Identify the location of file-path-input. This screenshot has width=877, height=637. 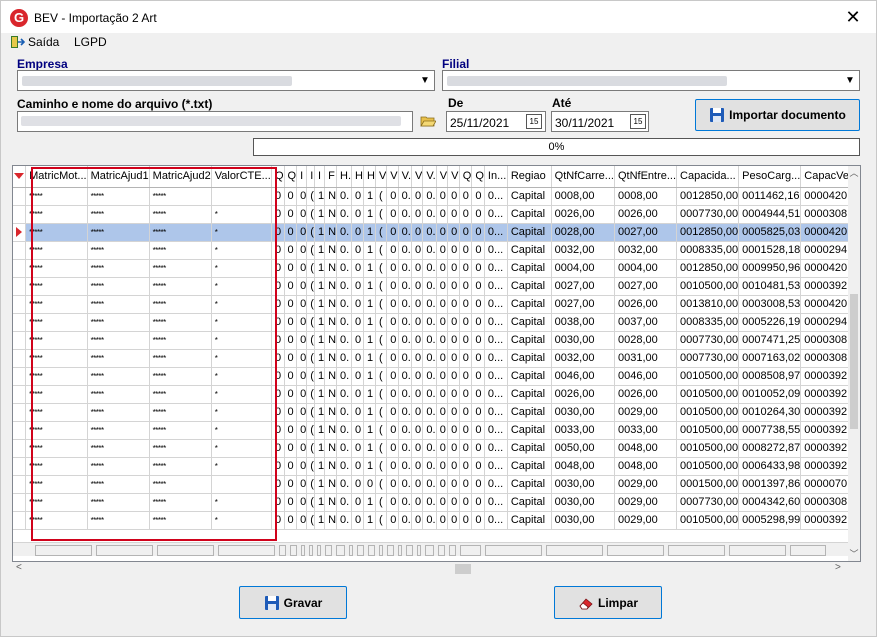
(215, 121).